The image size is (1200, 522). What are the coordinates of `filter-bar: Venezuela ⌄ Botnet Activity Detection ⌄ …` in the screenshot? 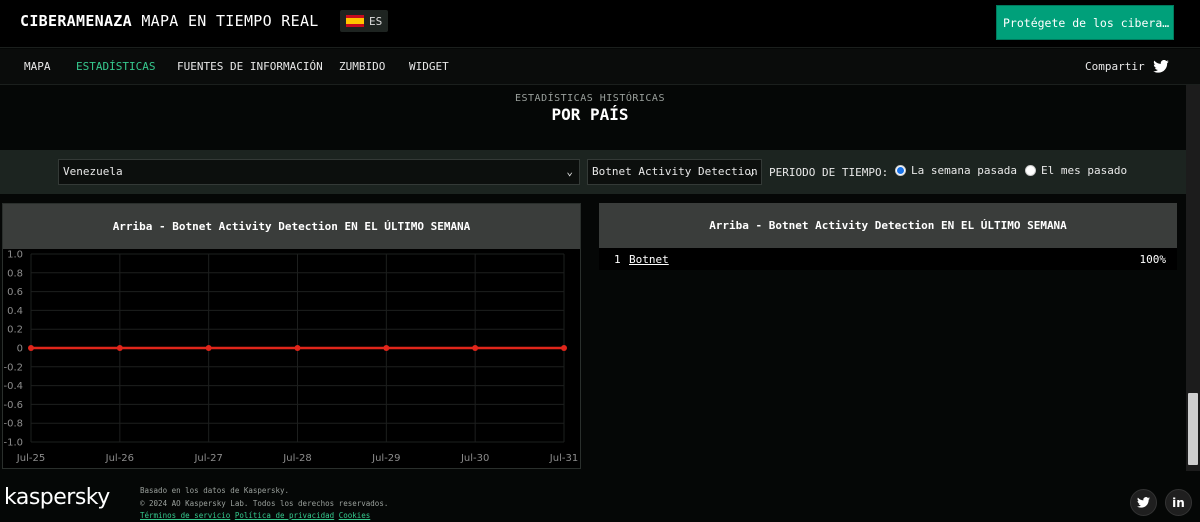 It's located at (593, 172).